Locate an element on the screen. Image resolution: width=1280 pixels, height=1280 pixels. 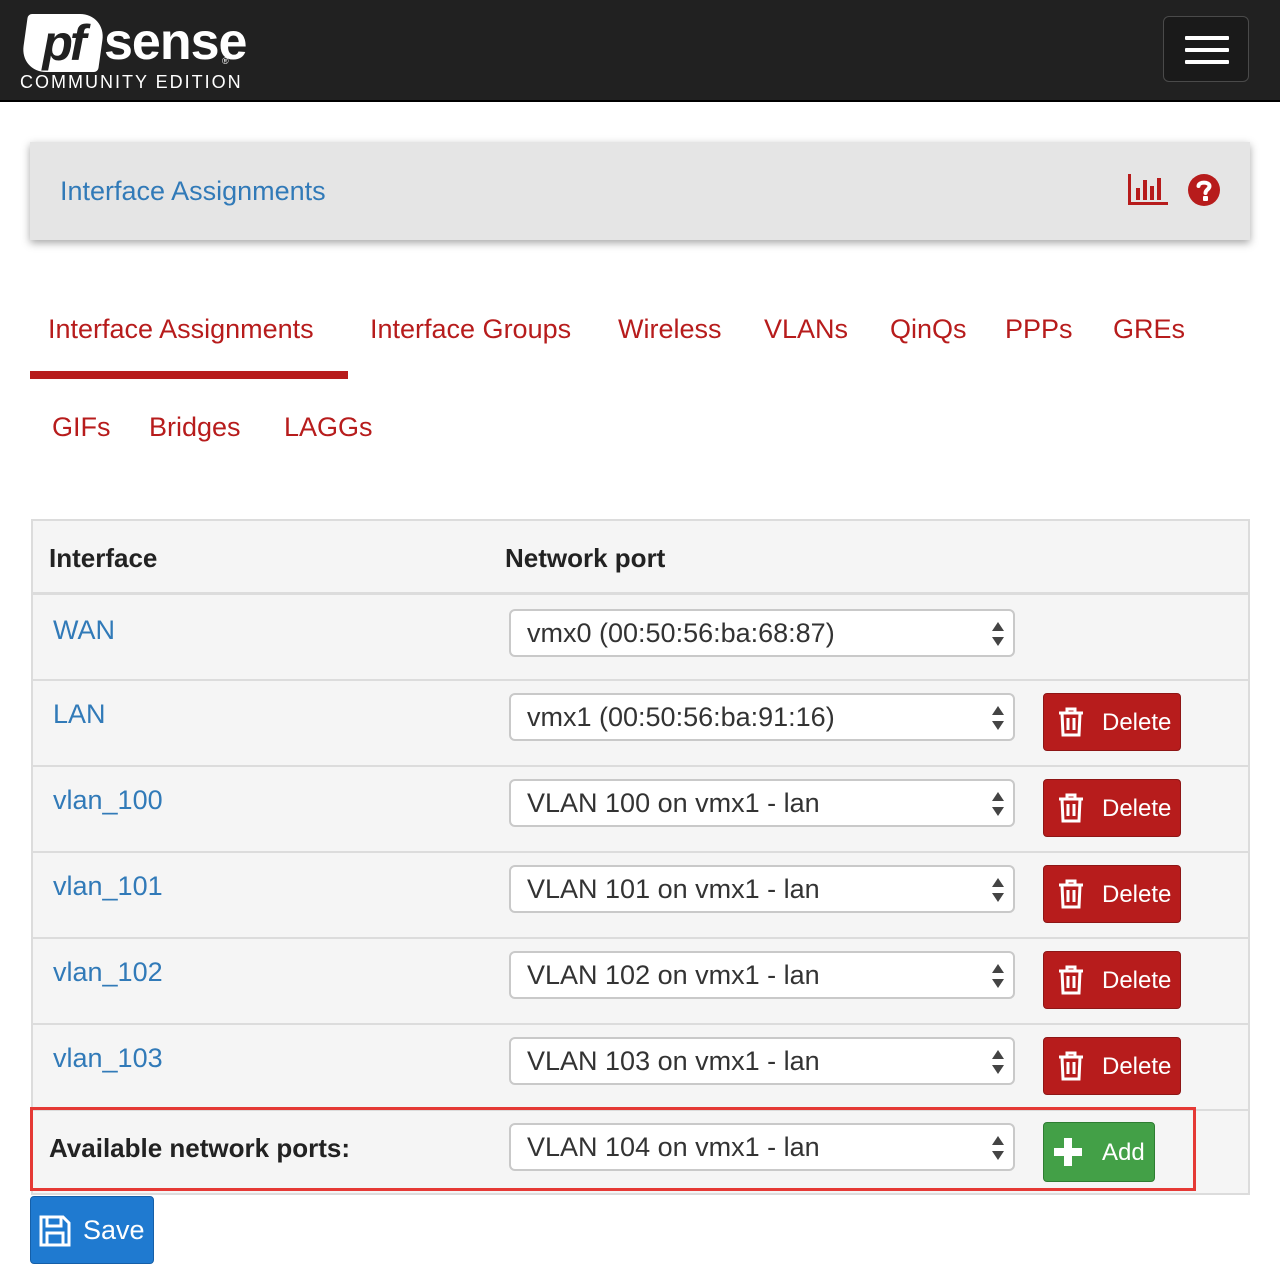
column-header-network-port: Network port is located at coordinates (585, 558).